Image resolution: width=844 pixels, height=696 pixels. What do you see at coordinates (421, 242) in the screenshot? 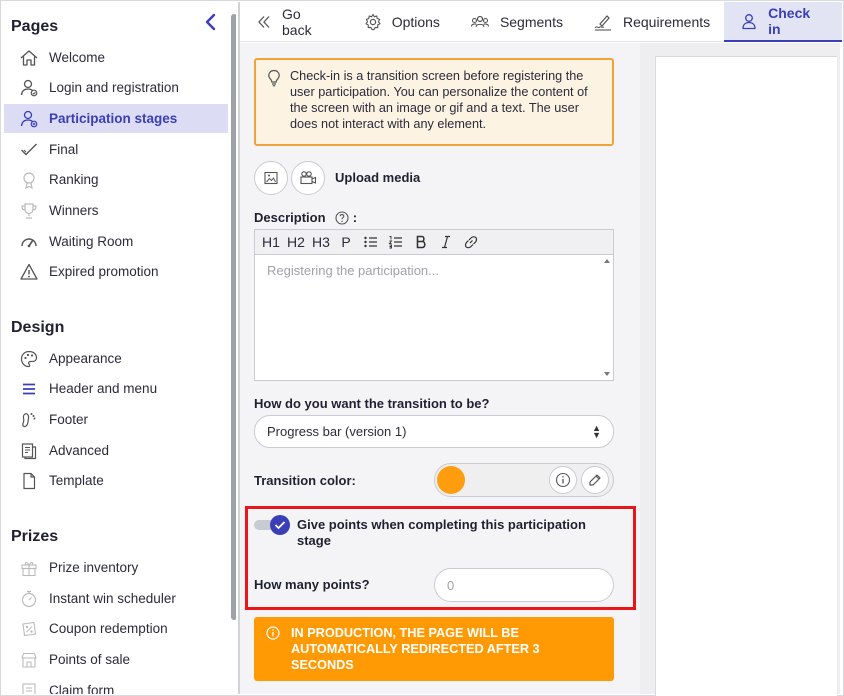
I see `bold-button` at bounding box center [421, 242].